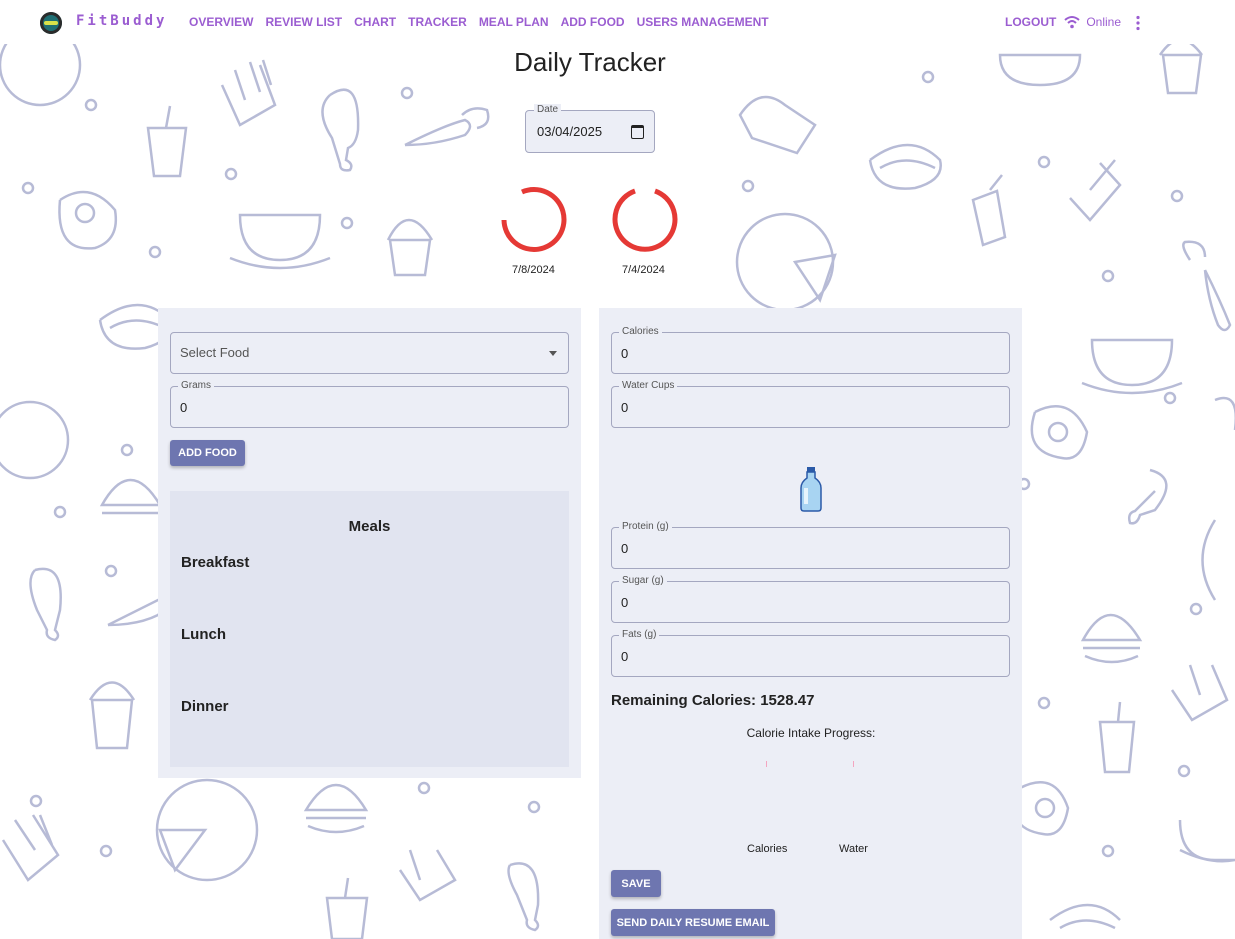  What do you see at coordinates (643, 270) in the screenshot?
I see `ring-date-2: 7/4/2024` at bounding box center [643, 270].